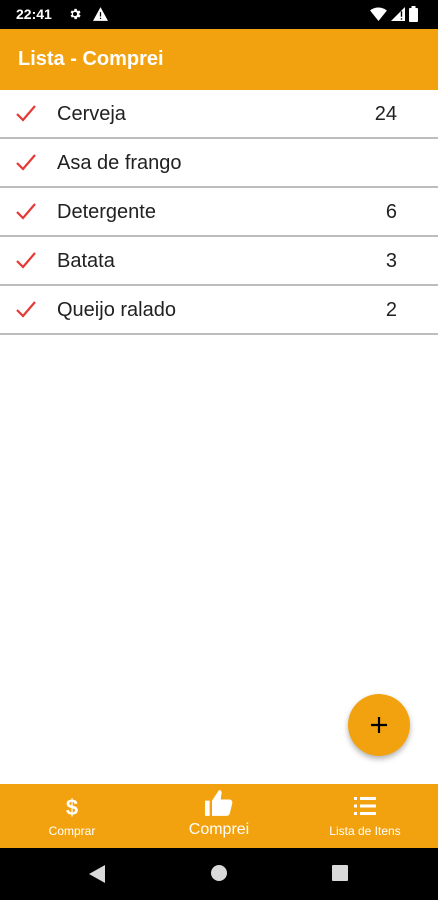 The height and width of the screenshot is (900, 438). Describe the element at coordinates (91, 59) in the screenshot. I see `page-title: Lista - Comprei` at that location.